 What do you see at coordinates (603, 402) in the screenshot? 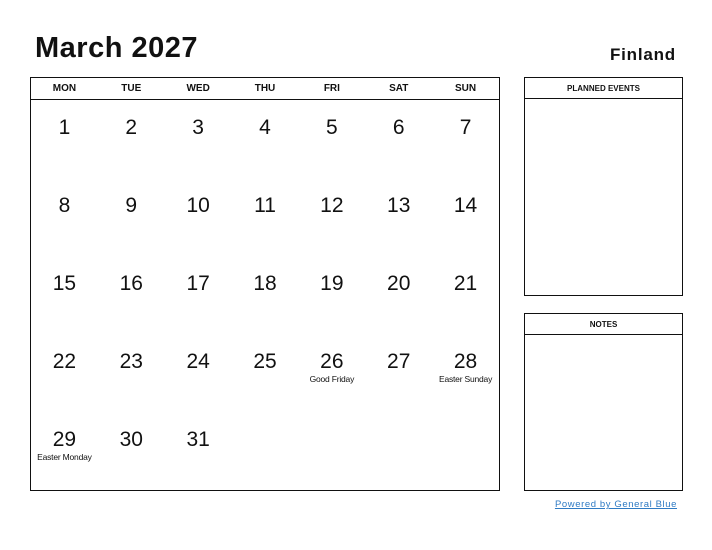
I see `notes-panel: NOTES` at bounding box center [603, 402].